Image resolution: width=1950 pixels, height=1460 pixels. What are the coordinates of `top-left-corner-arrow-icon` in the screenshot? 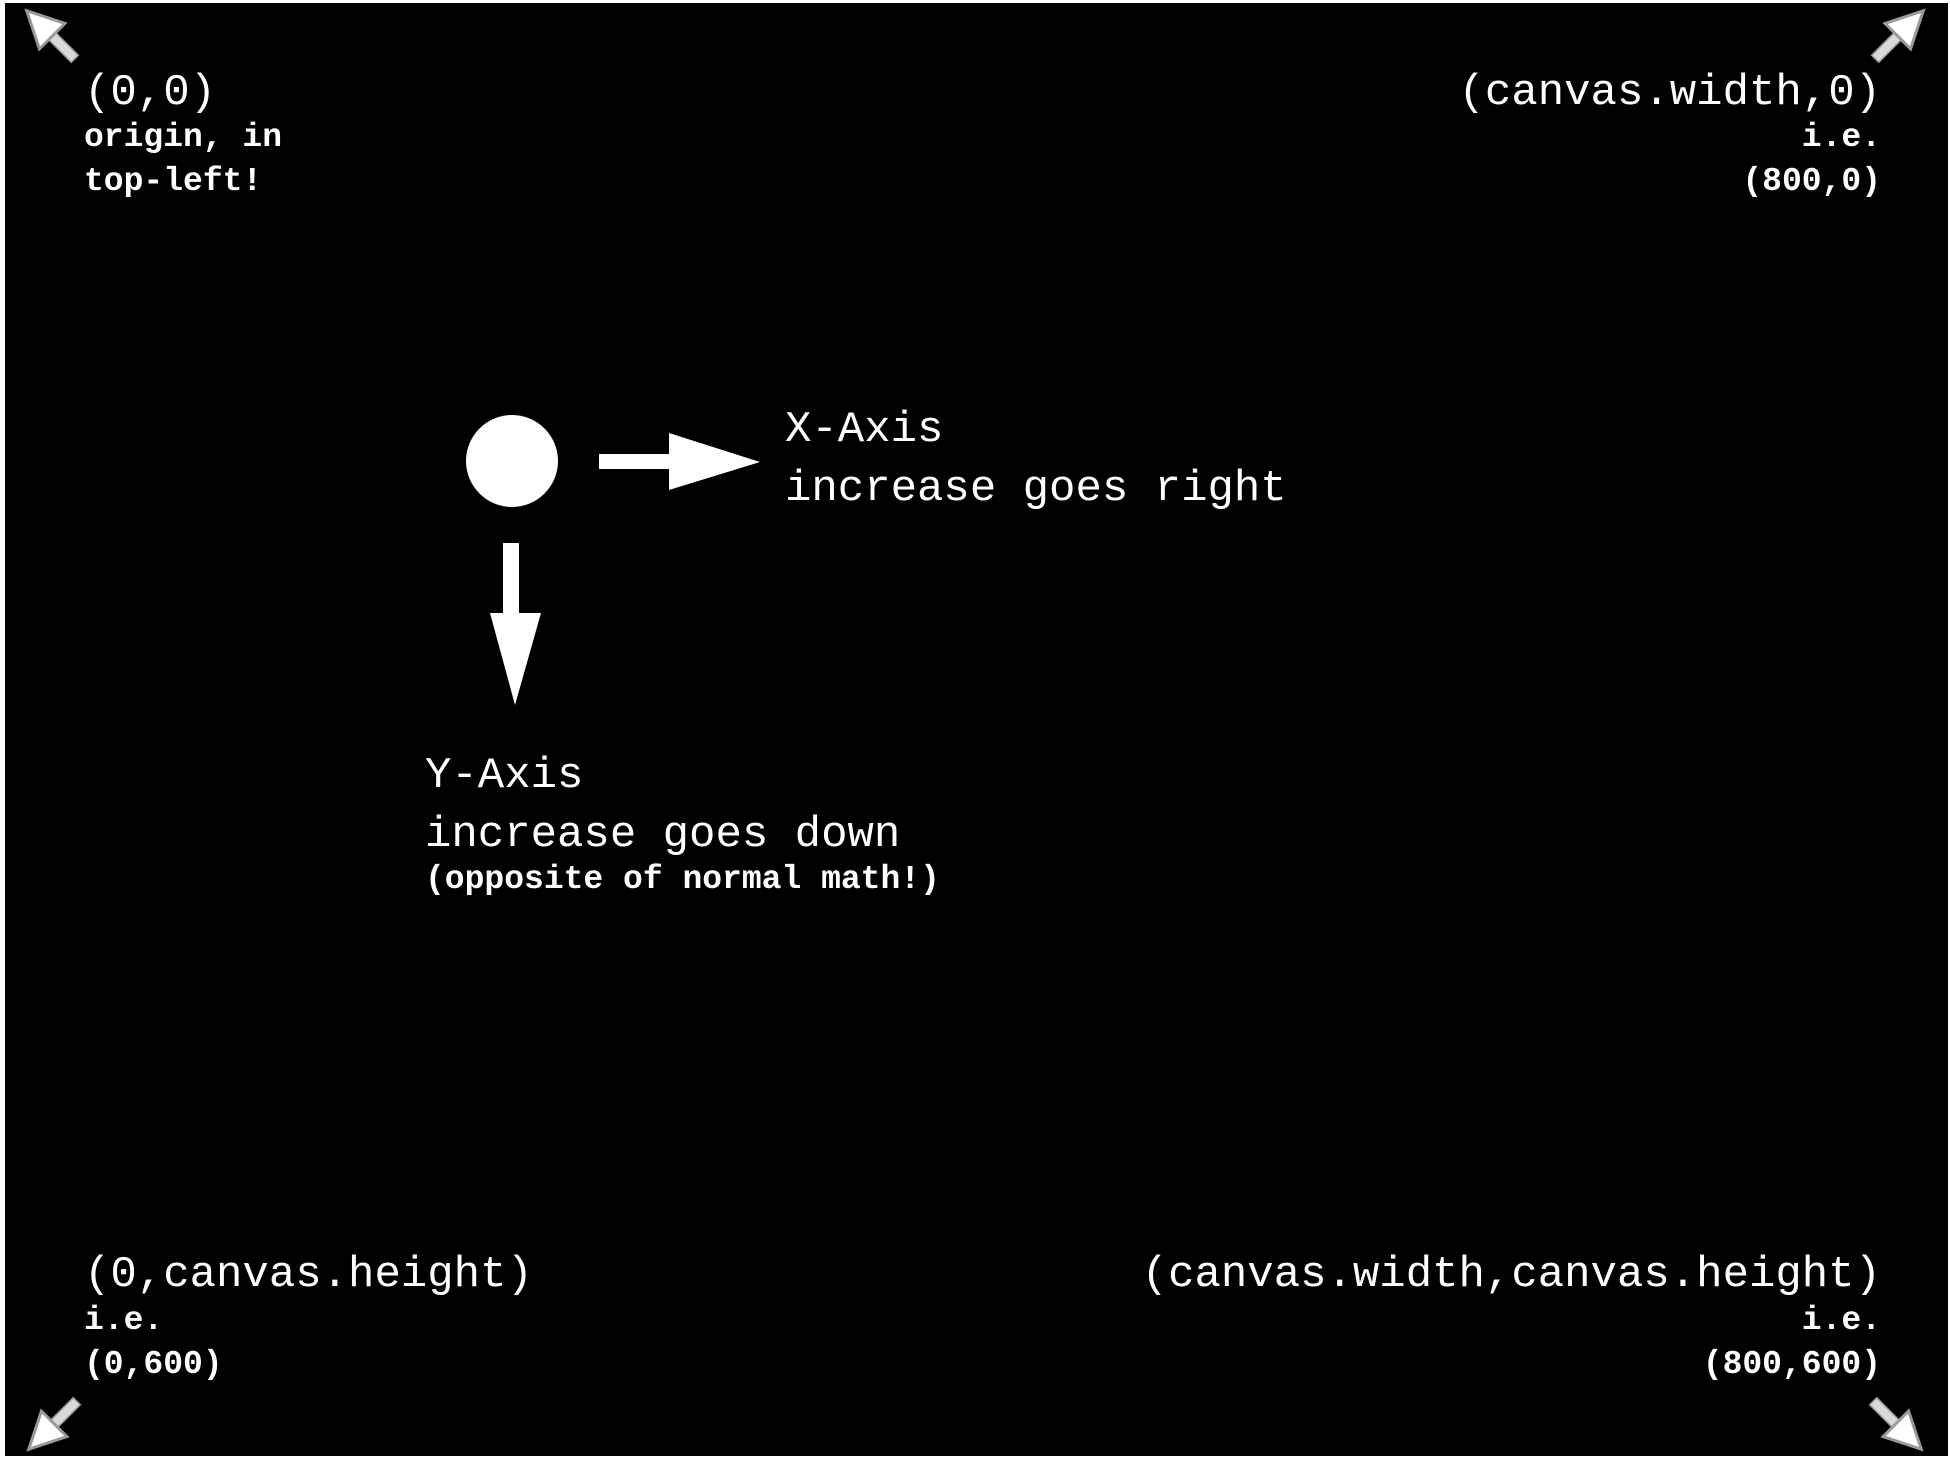 It's located at (52, 36).